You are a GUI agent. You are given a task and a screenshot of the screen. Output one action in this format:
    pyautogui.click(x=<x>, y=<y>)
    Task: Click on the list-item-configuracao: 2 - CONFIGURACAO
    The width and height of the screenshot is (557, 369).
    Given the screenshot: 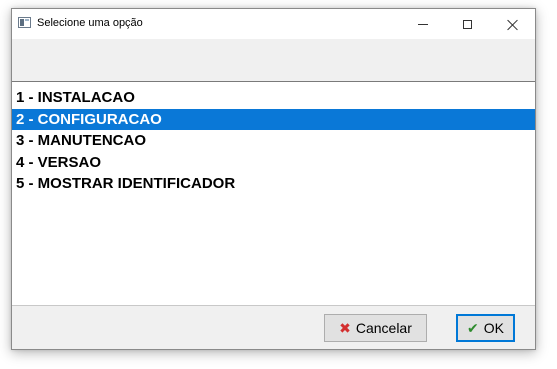 What is the action you would take?
    pyautogui.click(x=273, y=119)
    